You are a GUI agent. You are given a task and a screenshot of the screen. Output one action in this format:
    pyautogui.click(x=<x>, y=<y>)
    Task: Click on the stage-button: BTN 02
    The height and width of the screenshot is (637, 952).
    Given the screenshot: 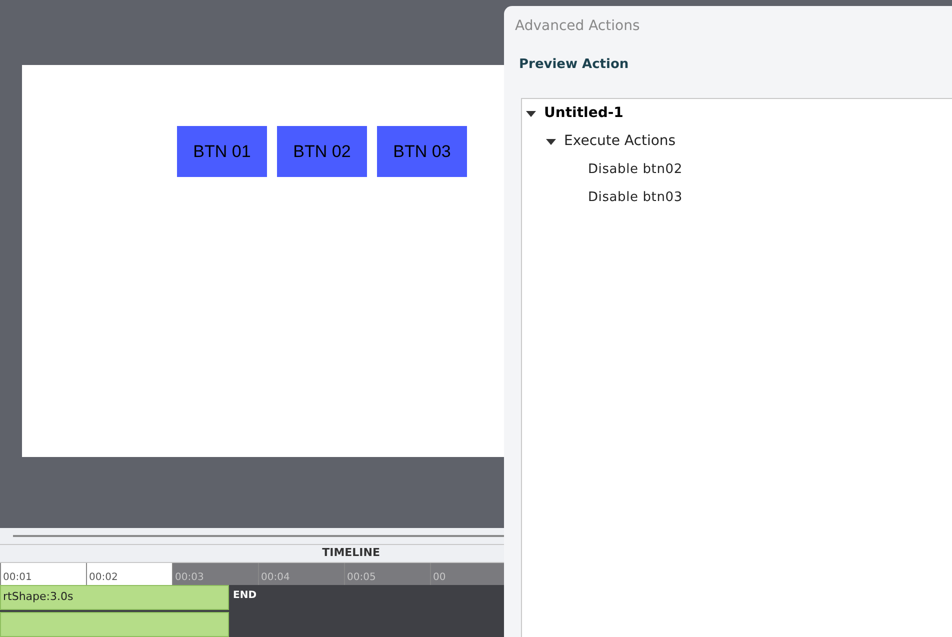 What is the action you would take?
    pyautogui.click(x=322, y=151)
    